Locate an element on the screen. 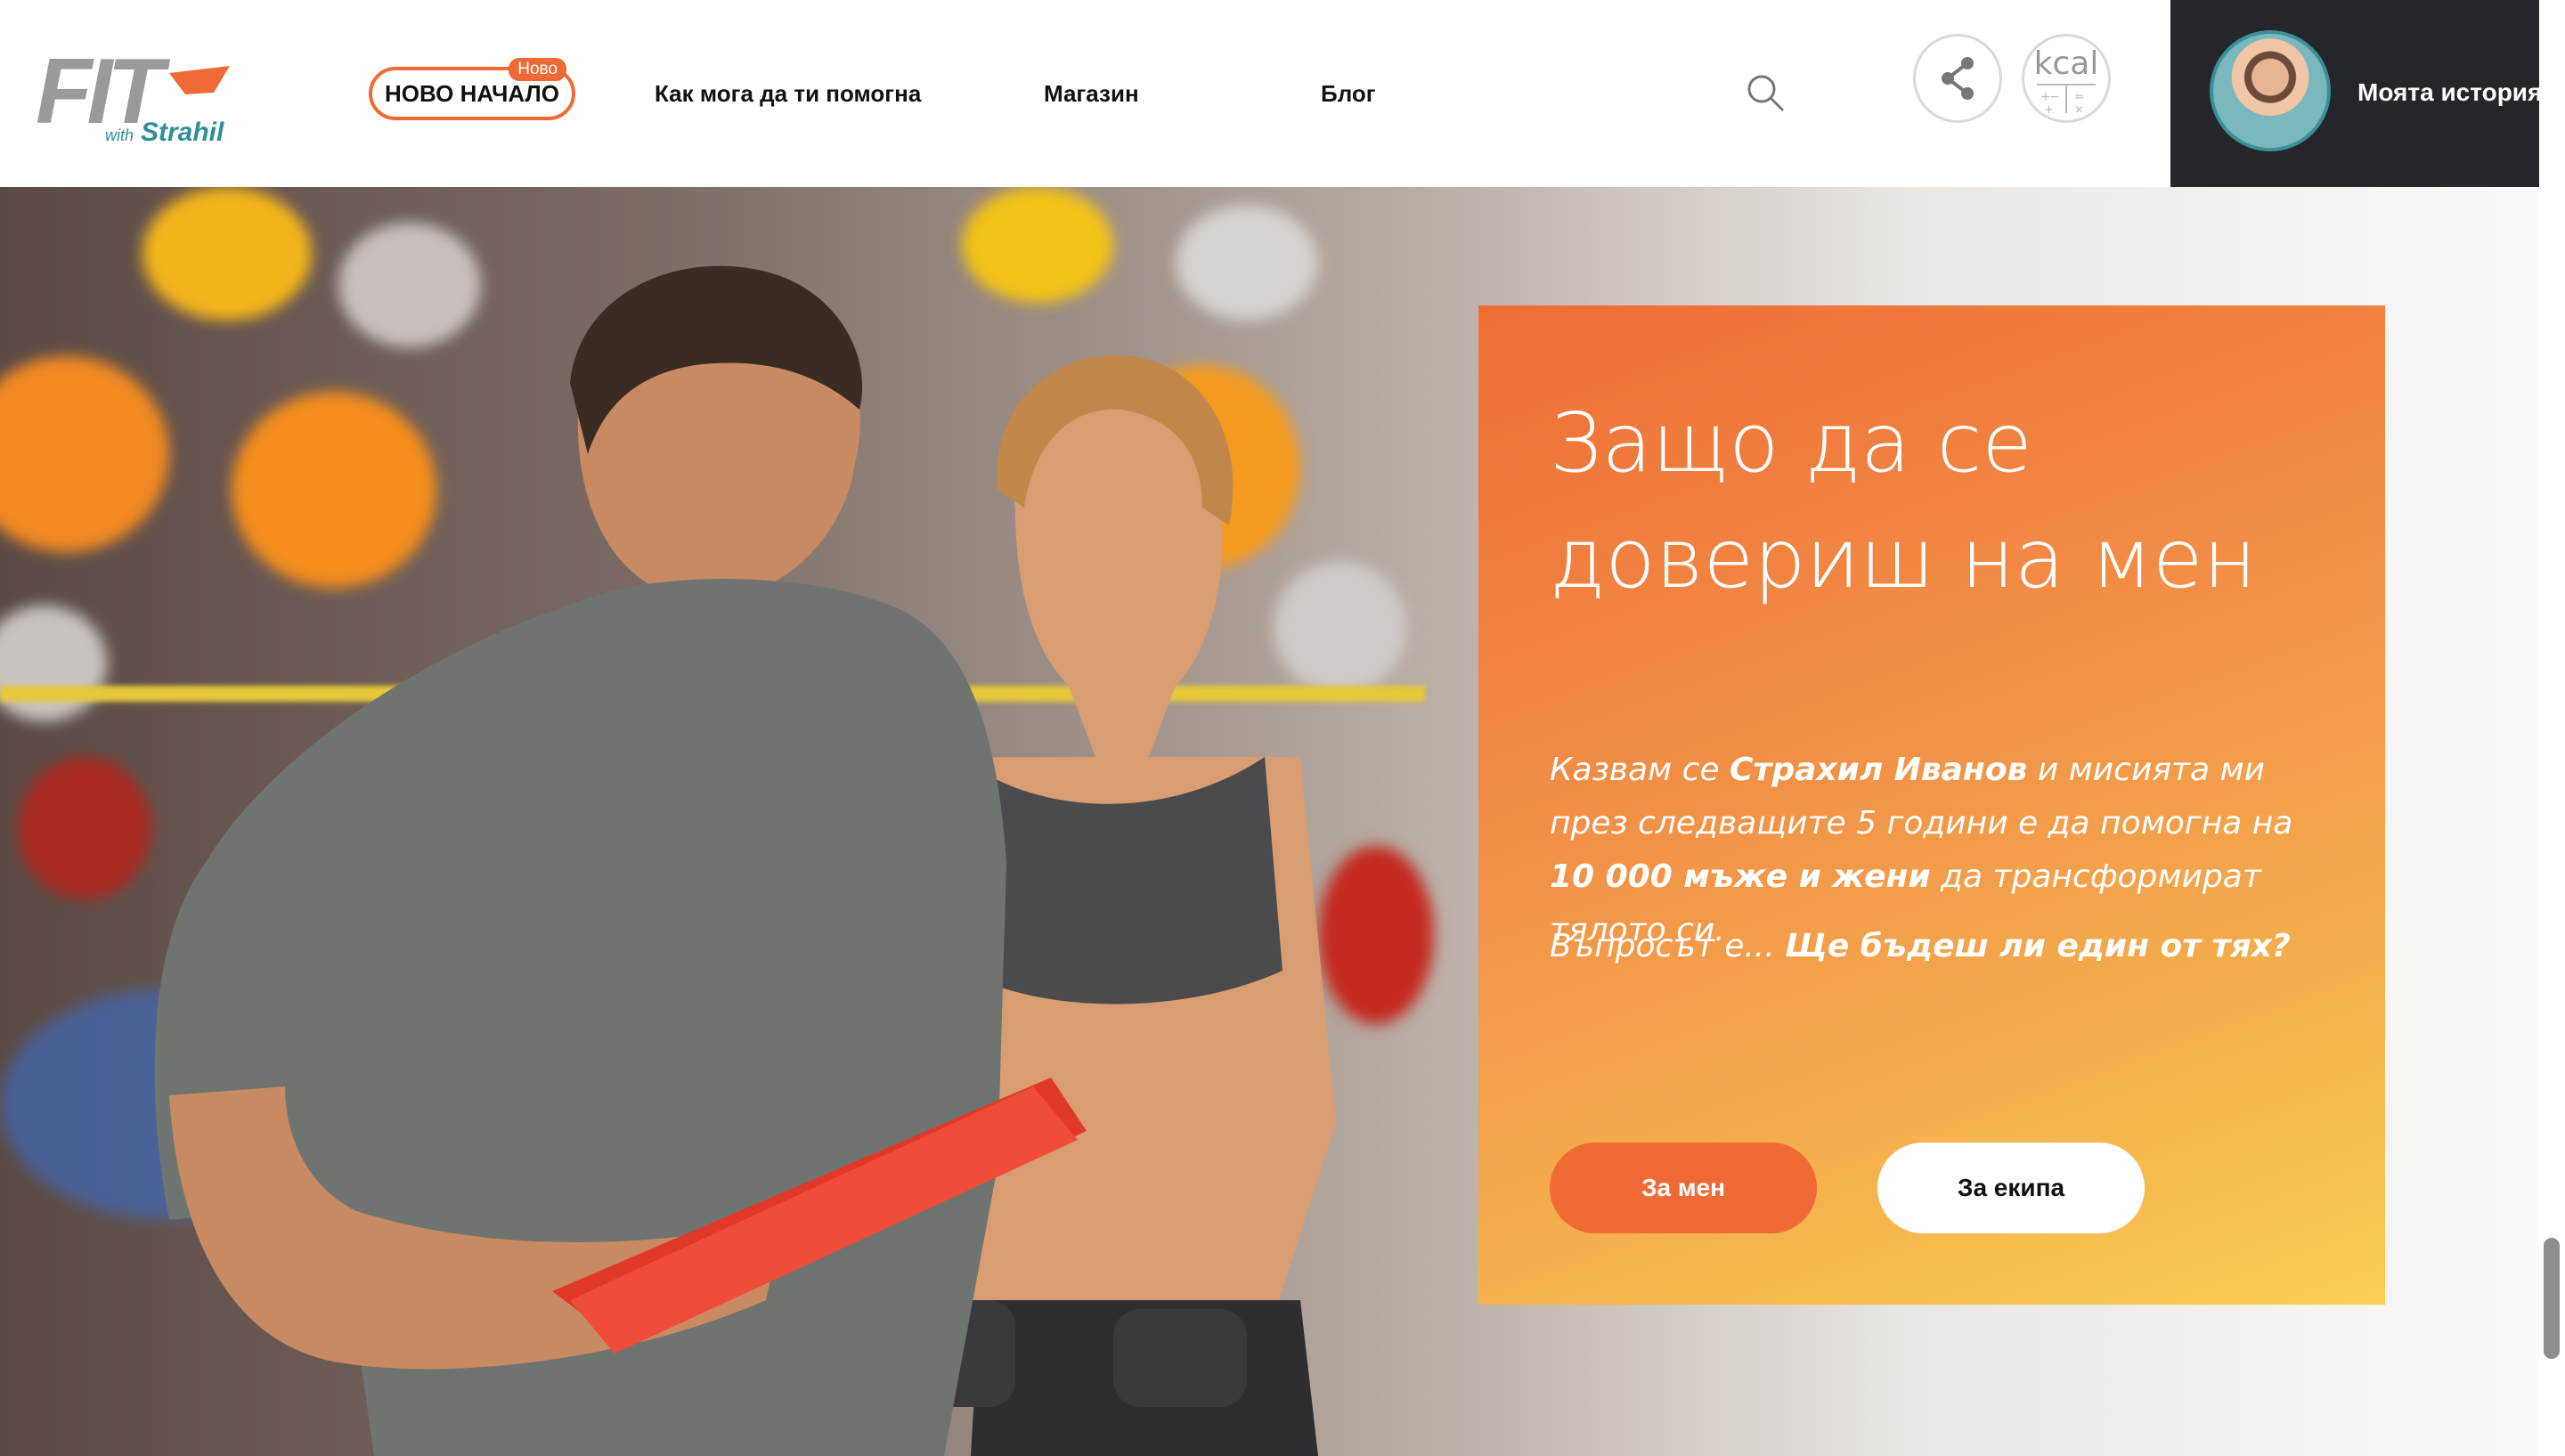  my-story-label: Моята история is located at coordinates (2450, 92).